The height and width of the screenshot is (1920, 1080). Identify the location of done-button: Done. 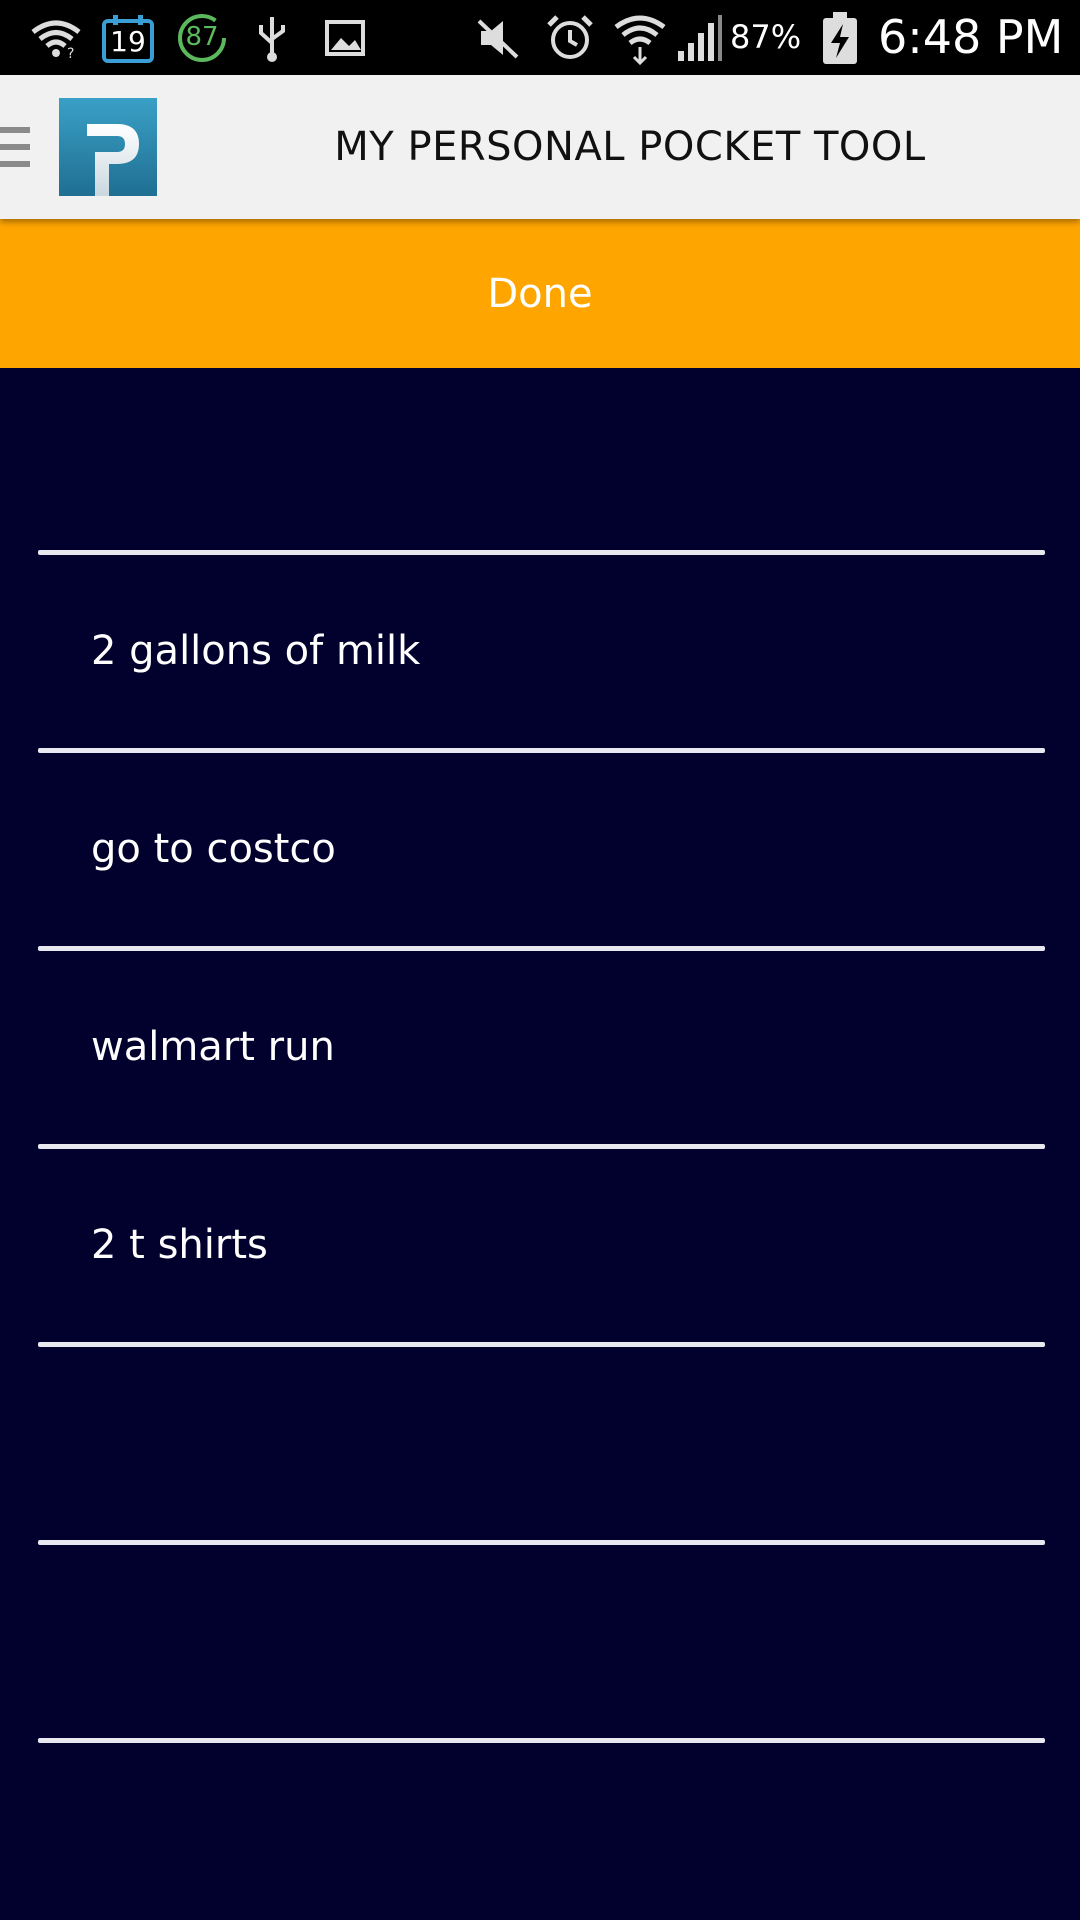
(540, 293).